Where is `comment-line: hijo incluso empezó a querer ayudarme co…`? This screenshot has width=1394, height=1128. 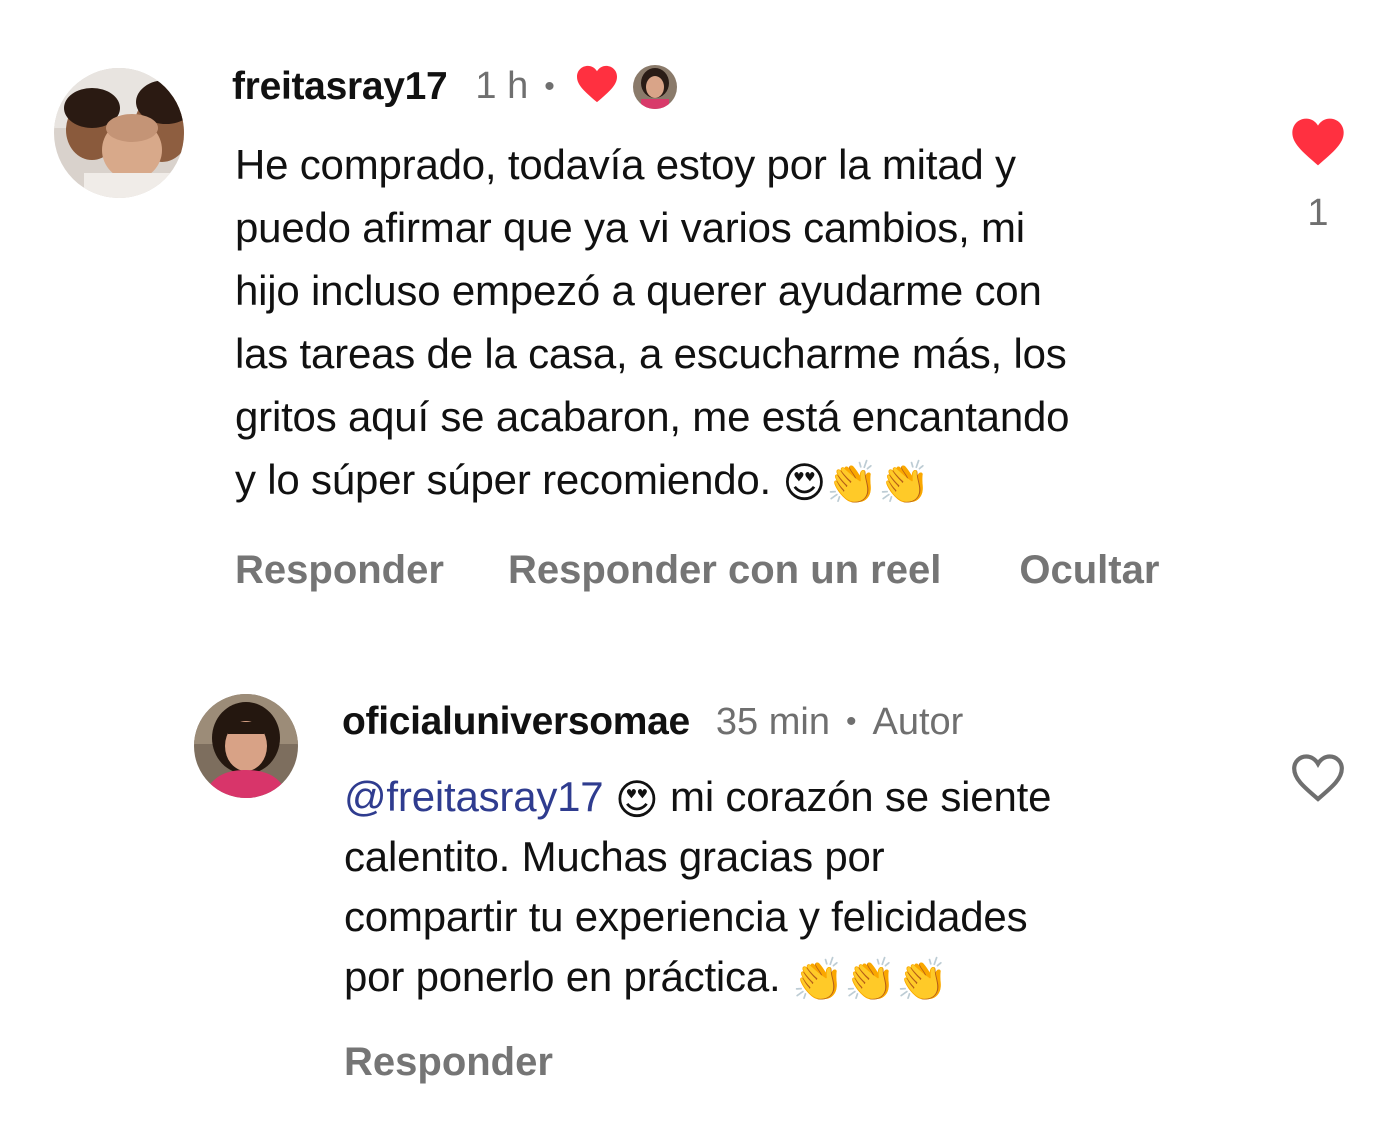 comment-line: hijo incluso empezó a querer ayudarme co… is located at coordinates (638, 290).